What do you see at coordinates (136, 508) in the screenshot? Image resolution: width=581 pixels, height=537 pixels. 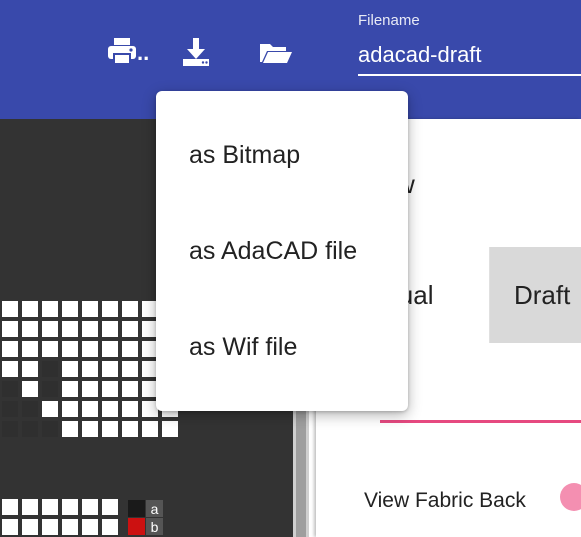 I see `weave-key-a-swatch` at bounding box center [136, 508].